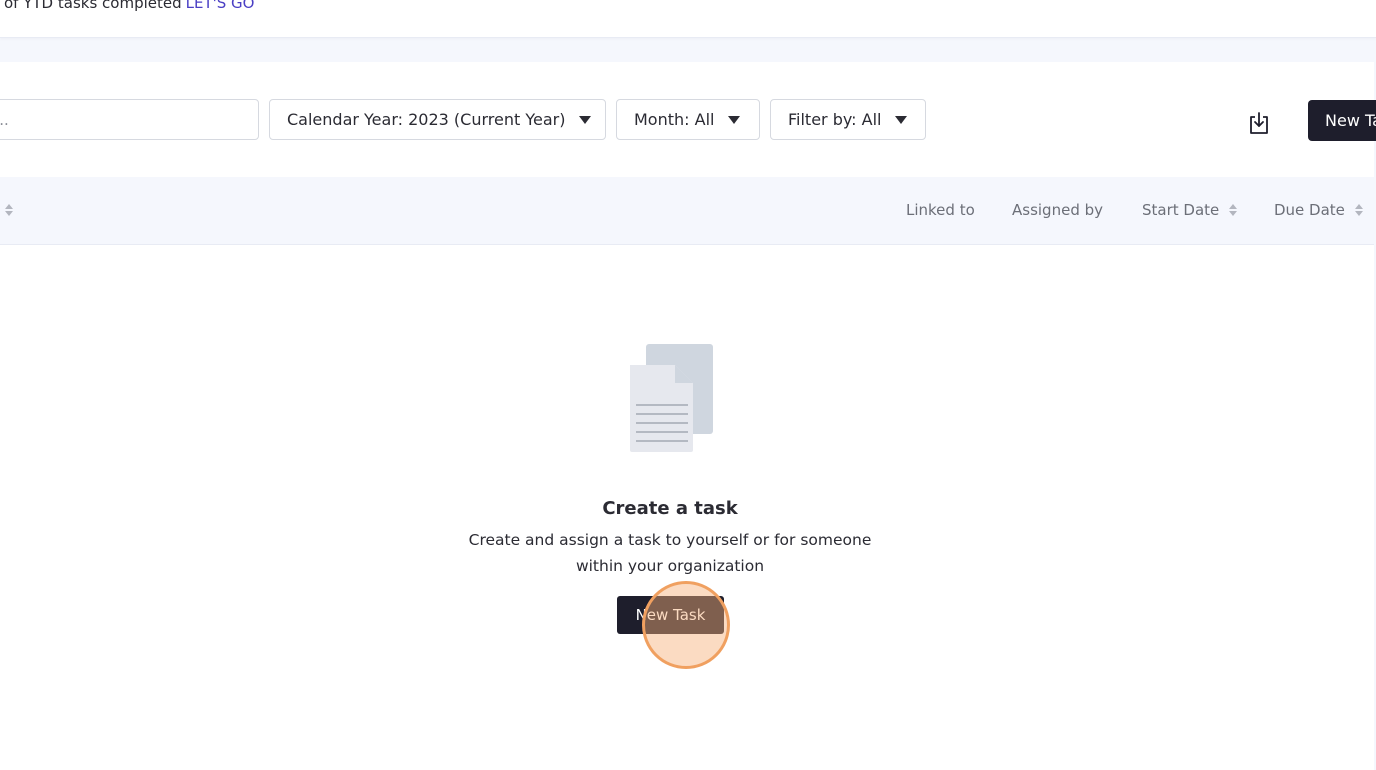 Image resolution: width=1376 pixels, height=770 pixels. I want to click on download-icon, so click(1259, 123).